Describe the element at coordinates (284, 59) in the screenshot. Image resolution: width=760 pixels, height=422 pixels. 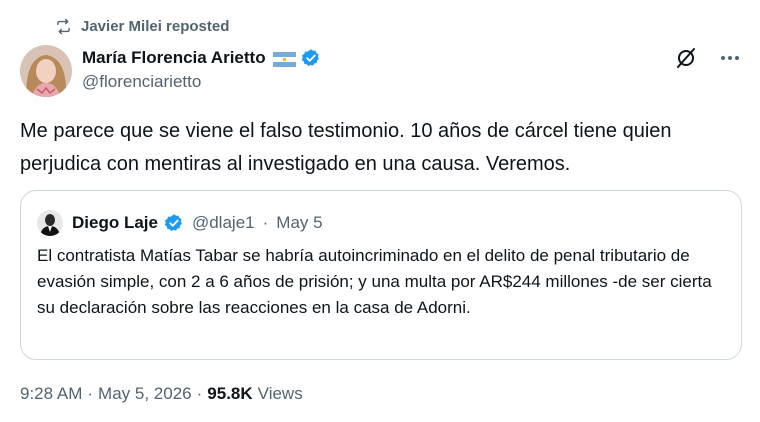
I see `argentina-flag-icon` at that location.